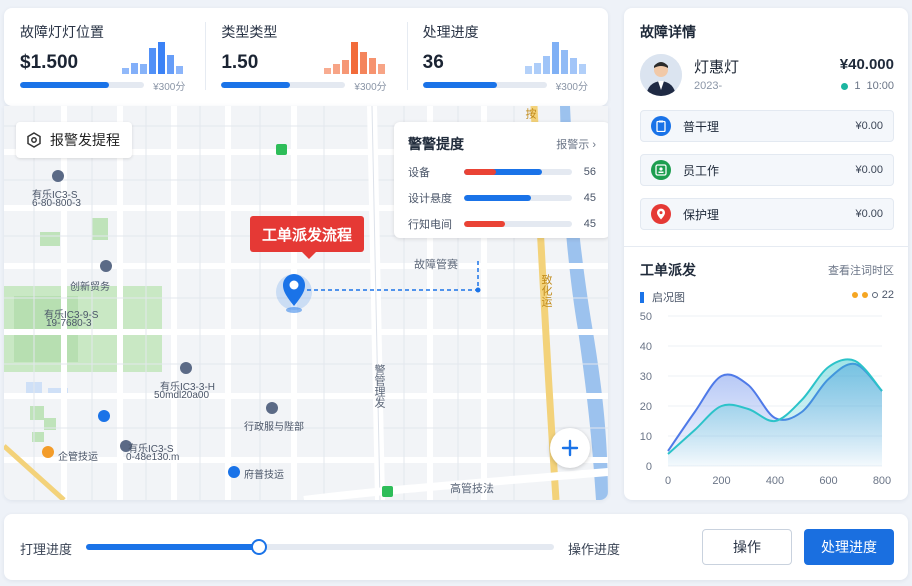 This screenshot has width=912, height=586. Describe the element at coordinates (668, 481) in the screenshot. I see `chart-x-tick-label: 0` at that location.